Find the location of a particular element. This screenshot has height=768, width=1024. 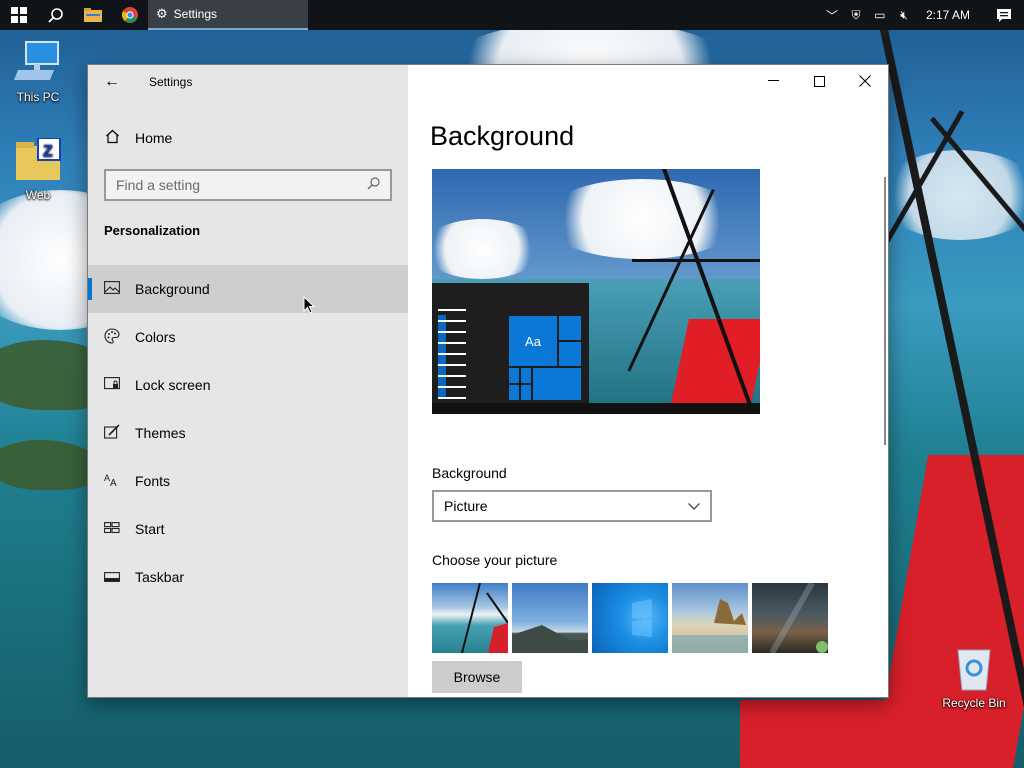

chrome-icon is located at coordinates (129, 15).